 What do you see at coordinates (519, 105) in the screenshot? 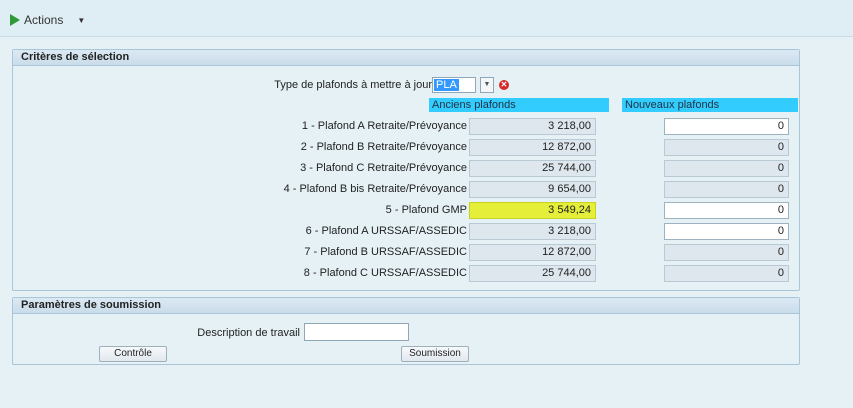
I see `old-values-header: Anciens plafonds` at bounding box center [519, 105].